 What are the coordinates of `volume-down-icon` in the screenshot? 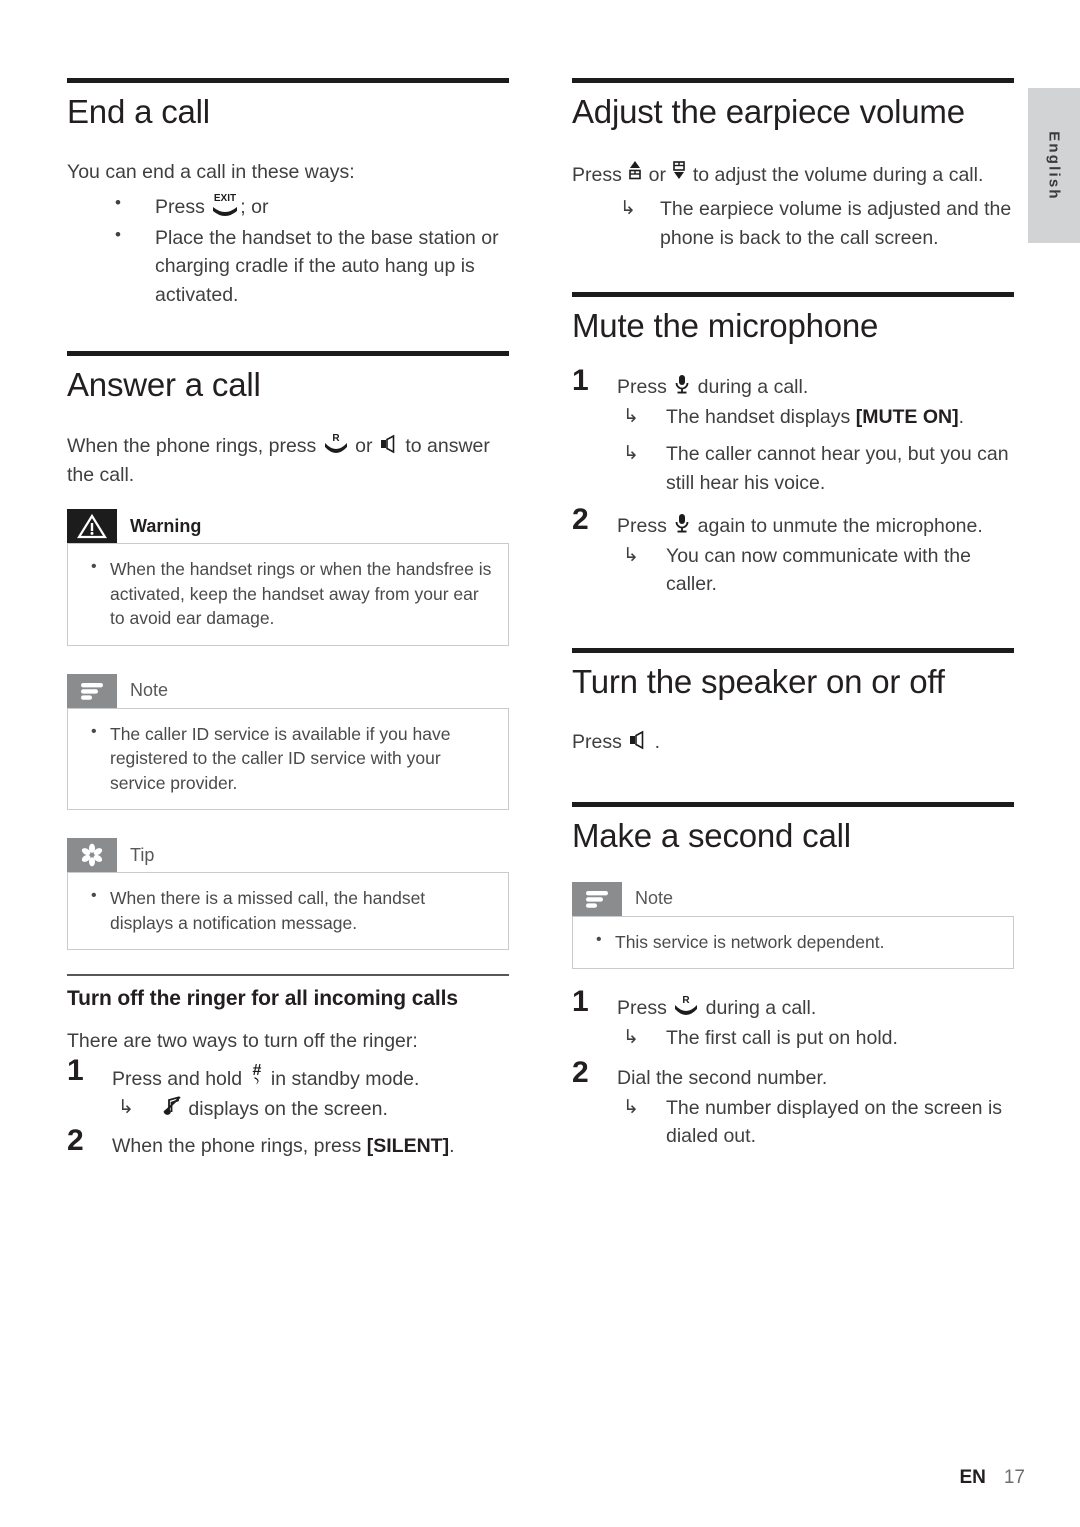 It's located at (679, 171).